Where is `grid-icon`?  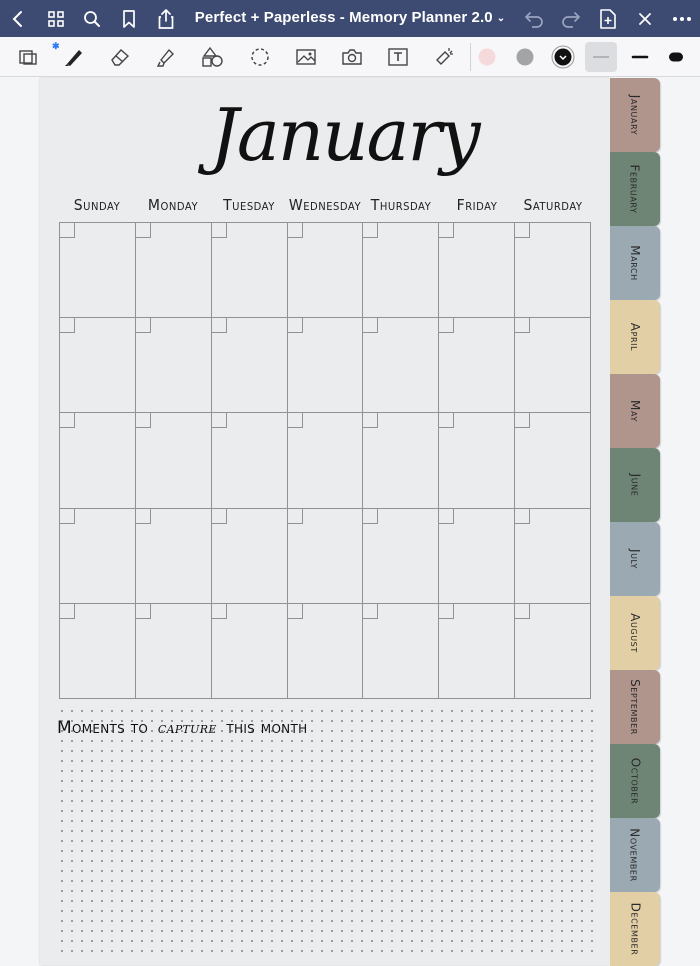 grid-icon is located at coordinates (56, 19).